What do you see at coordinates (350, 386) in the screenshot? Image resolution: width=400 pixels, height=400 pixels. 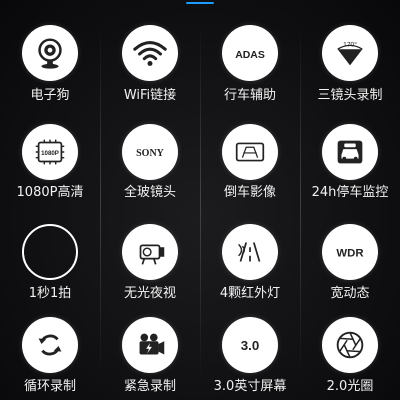 I see `feature-label: 2.0光圈` at bounding box center [350, 386].